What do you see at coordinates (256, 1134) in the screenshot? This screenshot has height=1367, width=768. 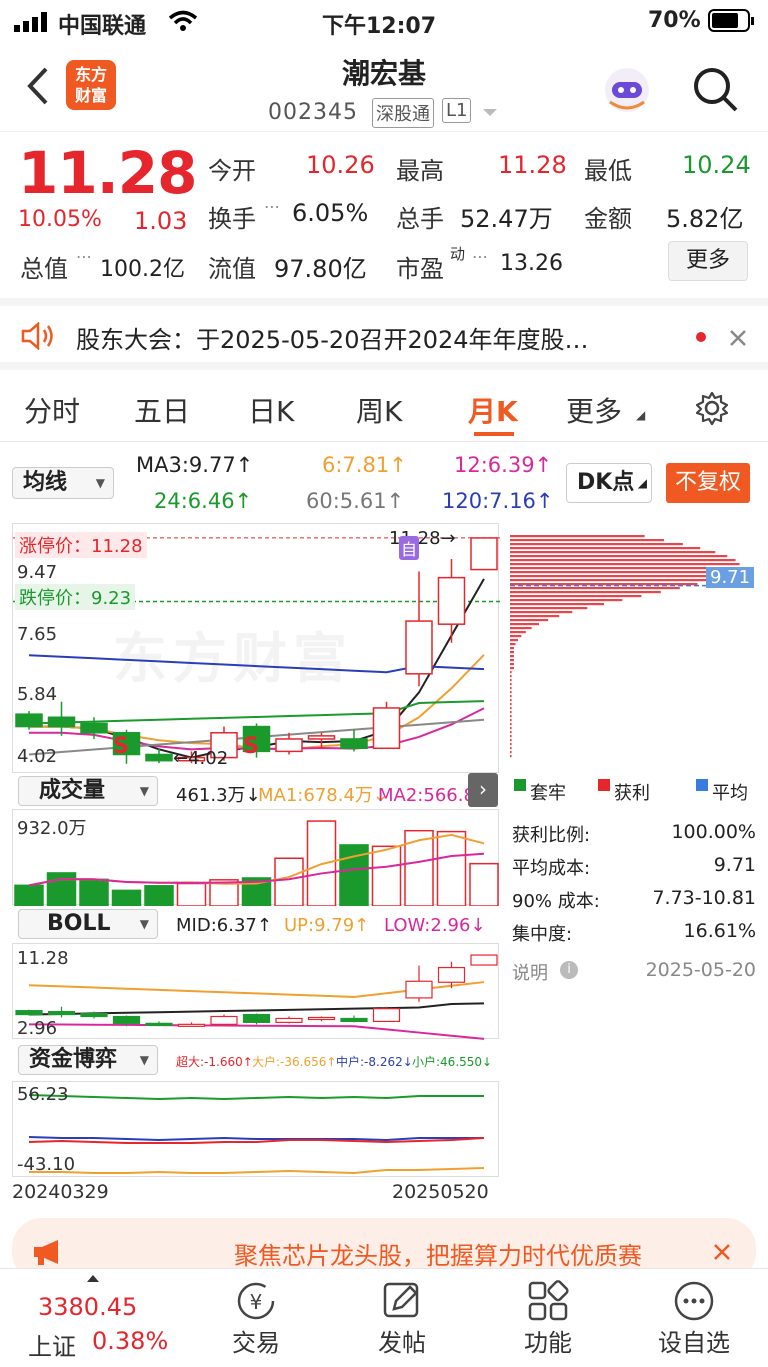 I see `fund-chart` at bounding box center [256, 1134].